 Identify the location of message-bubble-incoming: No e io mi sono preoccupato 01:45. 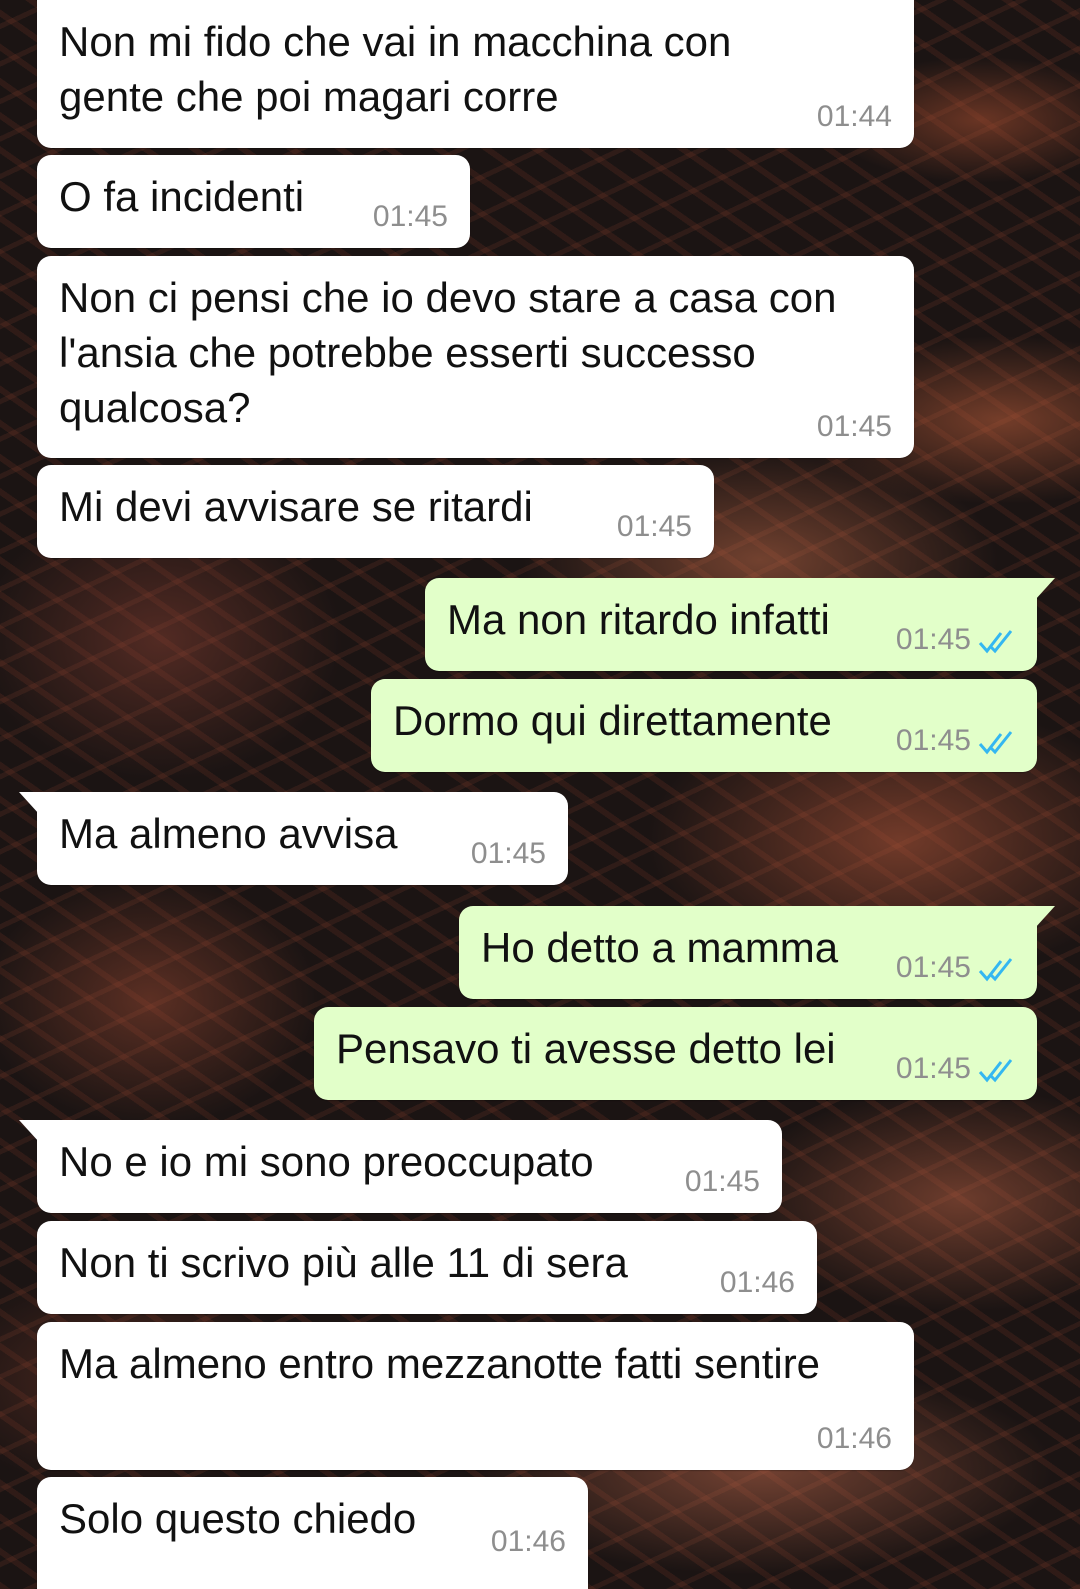
(400, 1166).